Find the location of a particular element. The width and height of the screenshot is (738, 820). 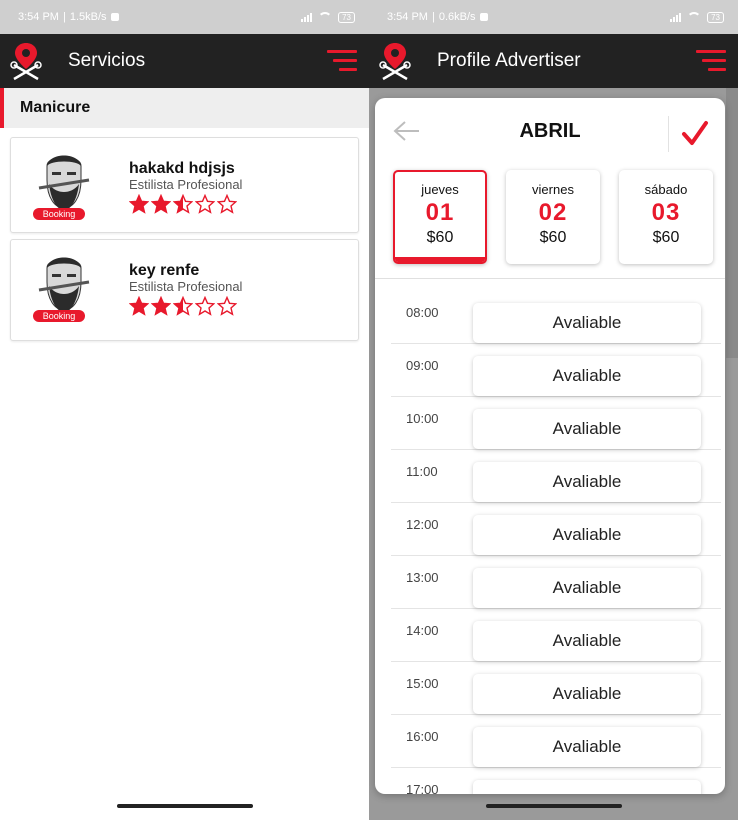

time-slot: 16:00 Avaliable is located at coordinates (556, 741).